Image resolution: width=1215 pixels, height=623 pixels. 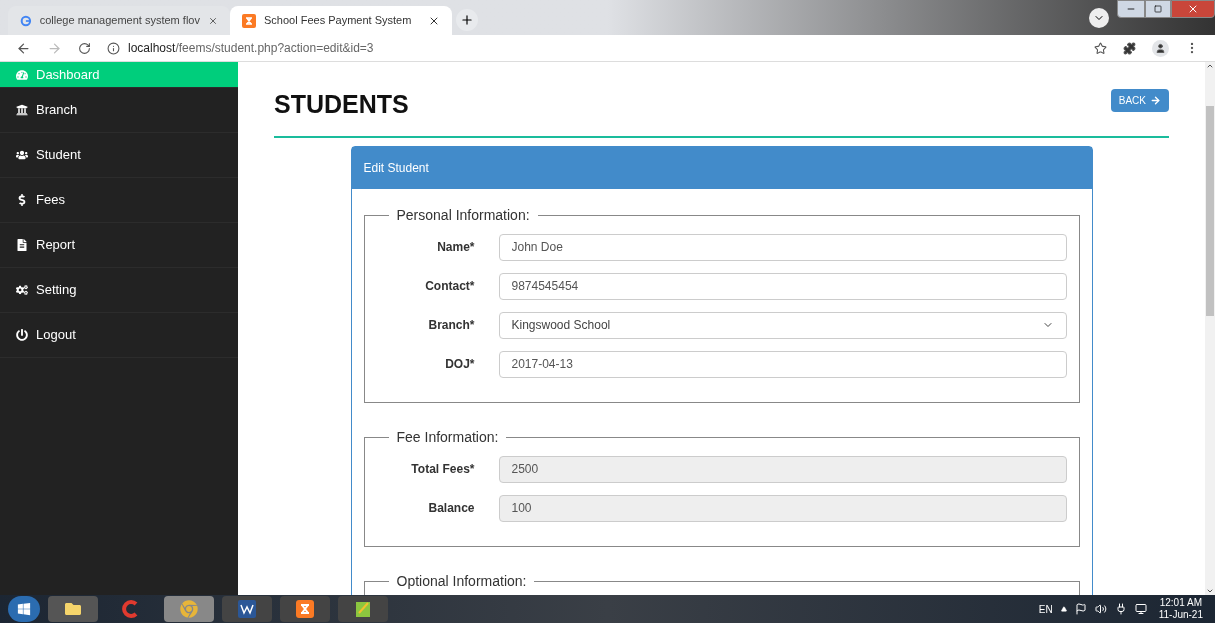 What do you see at coordinates (56, 290) in the screenshot?
I see `sidebar-label: Setting` at bounding box center [56, 290].